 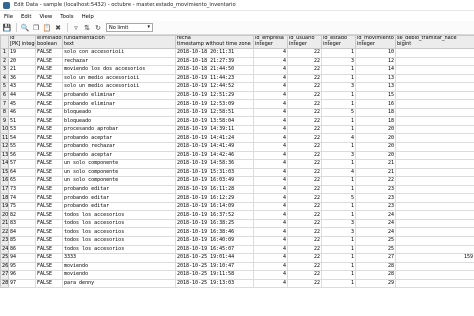 What do you see at coordinates (338, 172) in the screenshot?
I see `cell-id-estado: 4` at bounding box center [338, 172].